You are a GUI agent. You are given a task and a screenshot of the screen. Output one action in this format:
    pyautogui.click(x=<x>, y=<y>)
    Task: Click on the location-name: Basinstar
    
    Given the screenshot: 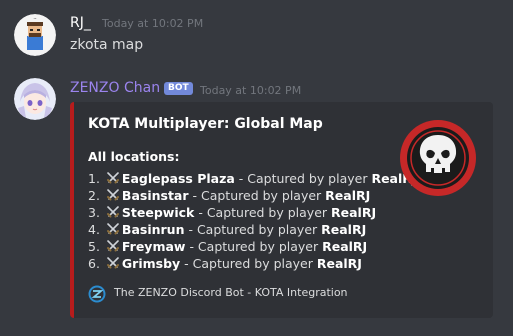 What is the action you would take?
    pyautogui.click(x=155, y=195)
    